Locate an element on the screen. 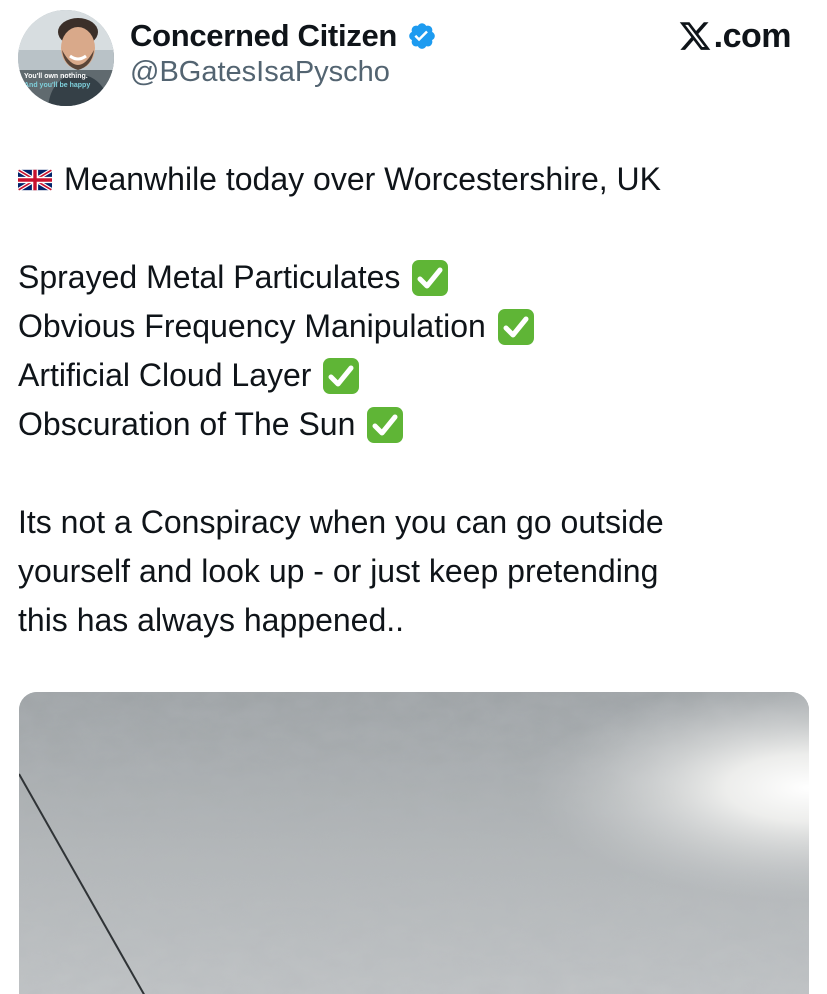 The width and height of the screenshot is (827, 994). avatar-caption: You'll own nothing. And you'll be happy is located at coordinates (66, 81).